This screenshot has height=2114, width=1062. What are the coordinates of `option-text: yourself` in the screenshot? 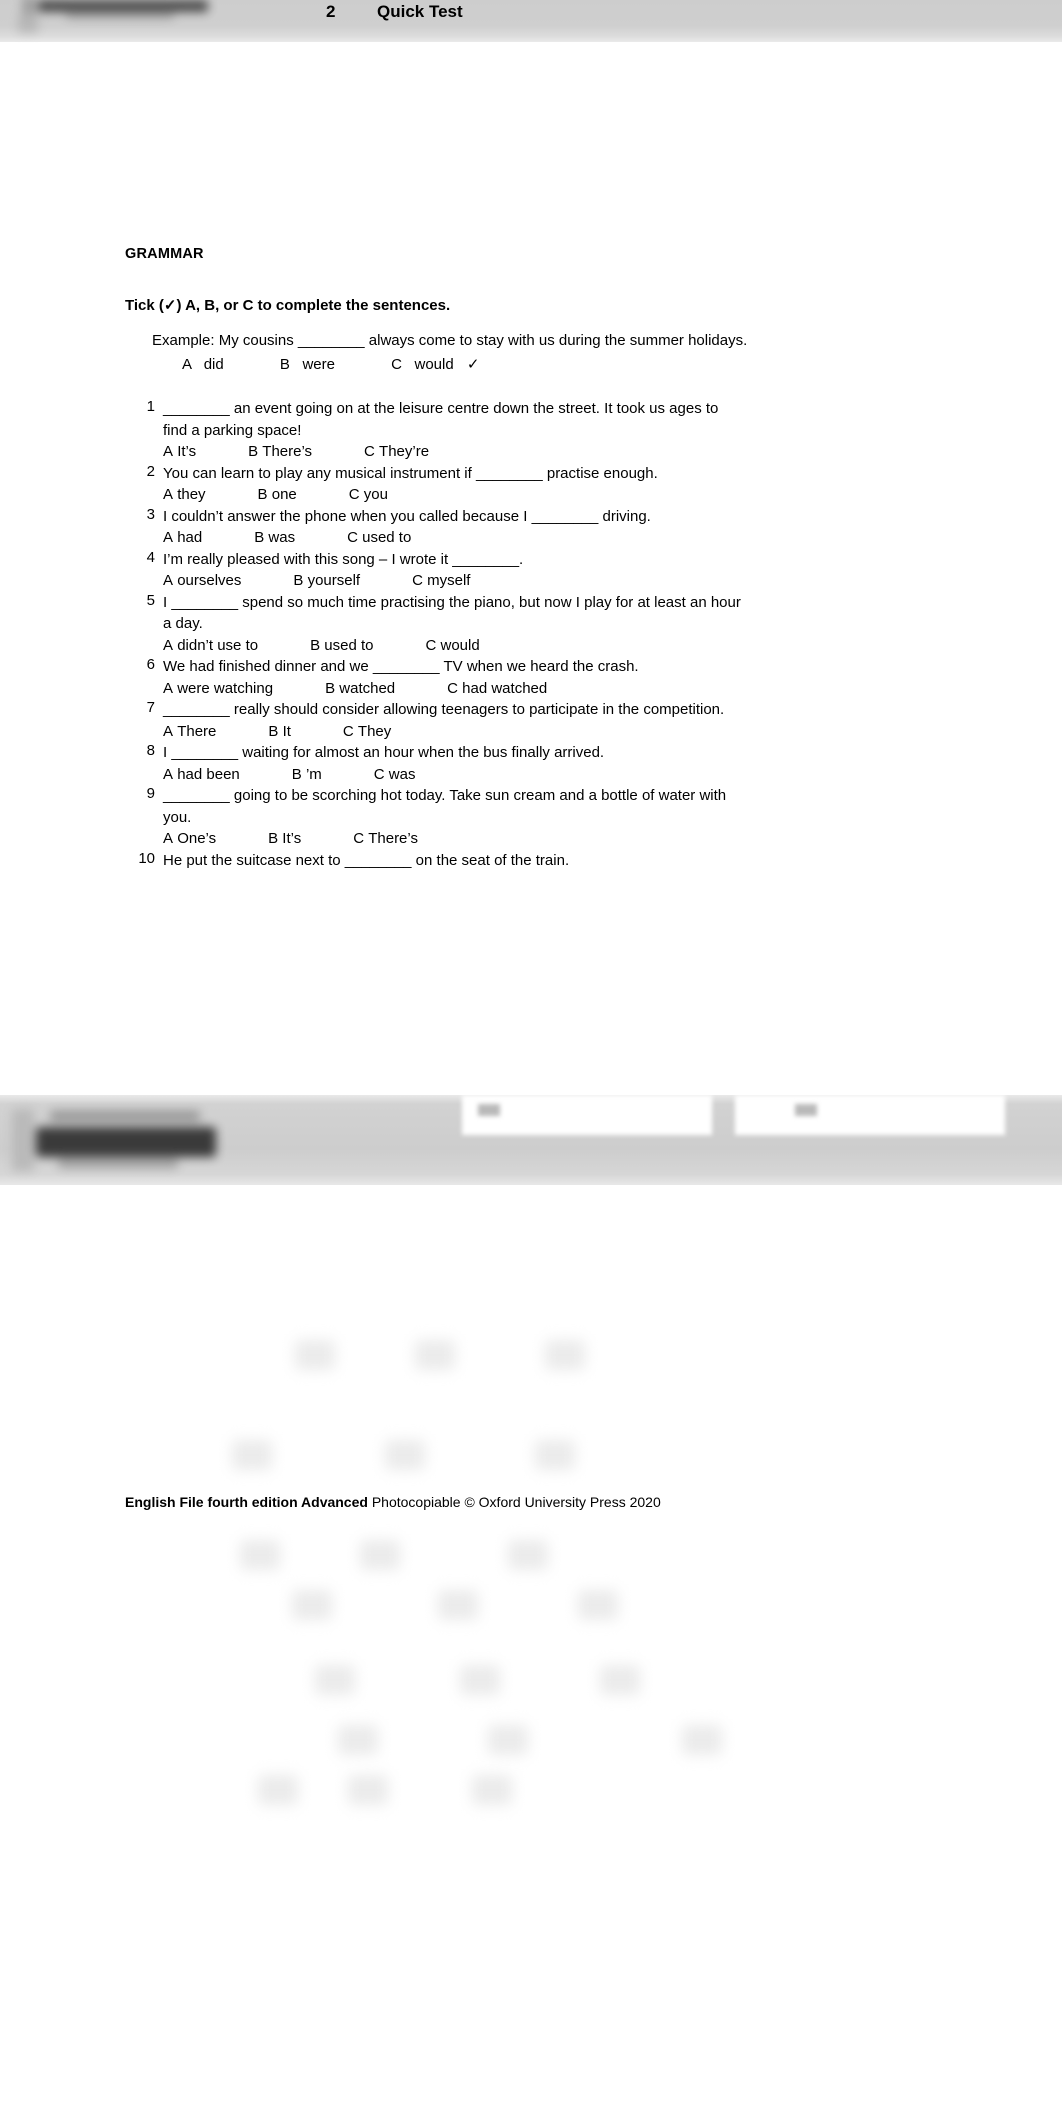 It's located at (334, 580).